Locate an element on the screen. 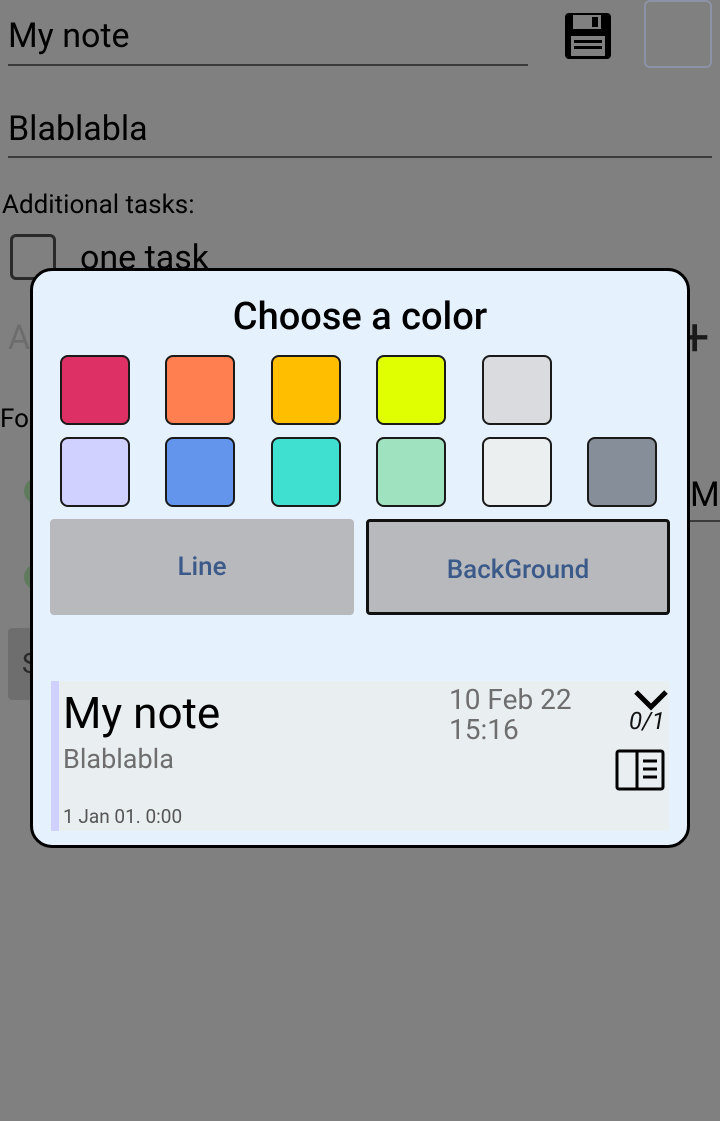 The width and height of the screenshot is (720, 1121). line-mode-button: Line is located at coordinates (202, 567).